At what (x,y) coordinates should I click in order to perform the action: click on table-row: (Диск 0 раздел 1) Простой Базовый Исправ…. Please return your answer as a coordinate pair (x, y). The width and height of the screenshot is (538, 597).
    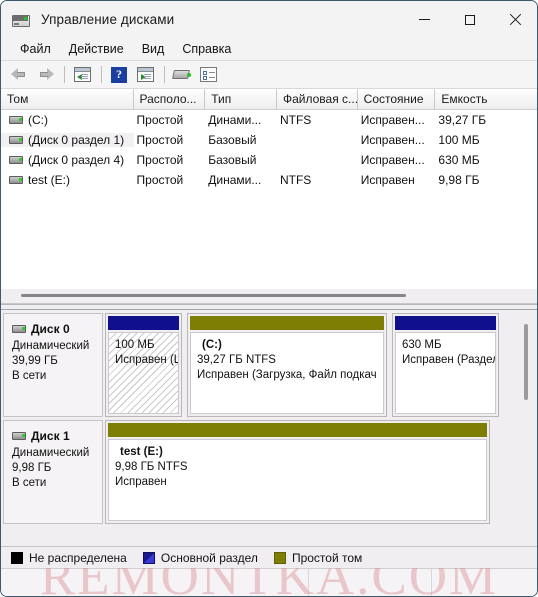
    Looking at the image, I should click on (269, 140).